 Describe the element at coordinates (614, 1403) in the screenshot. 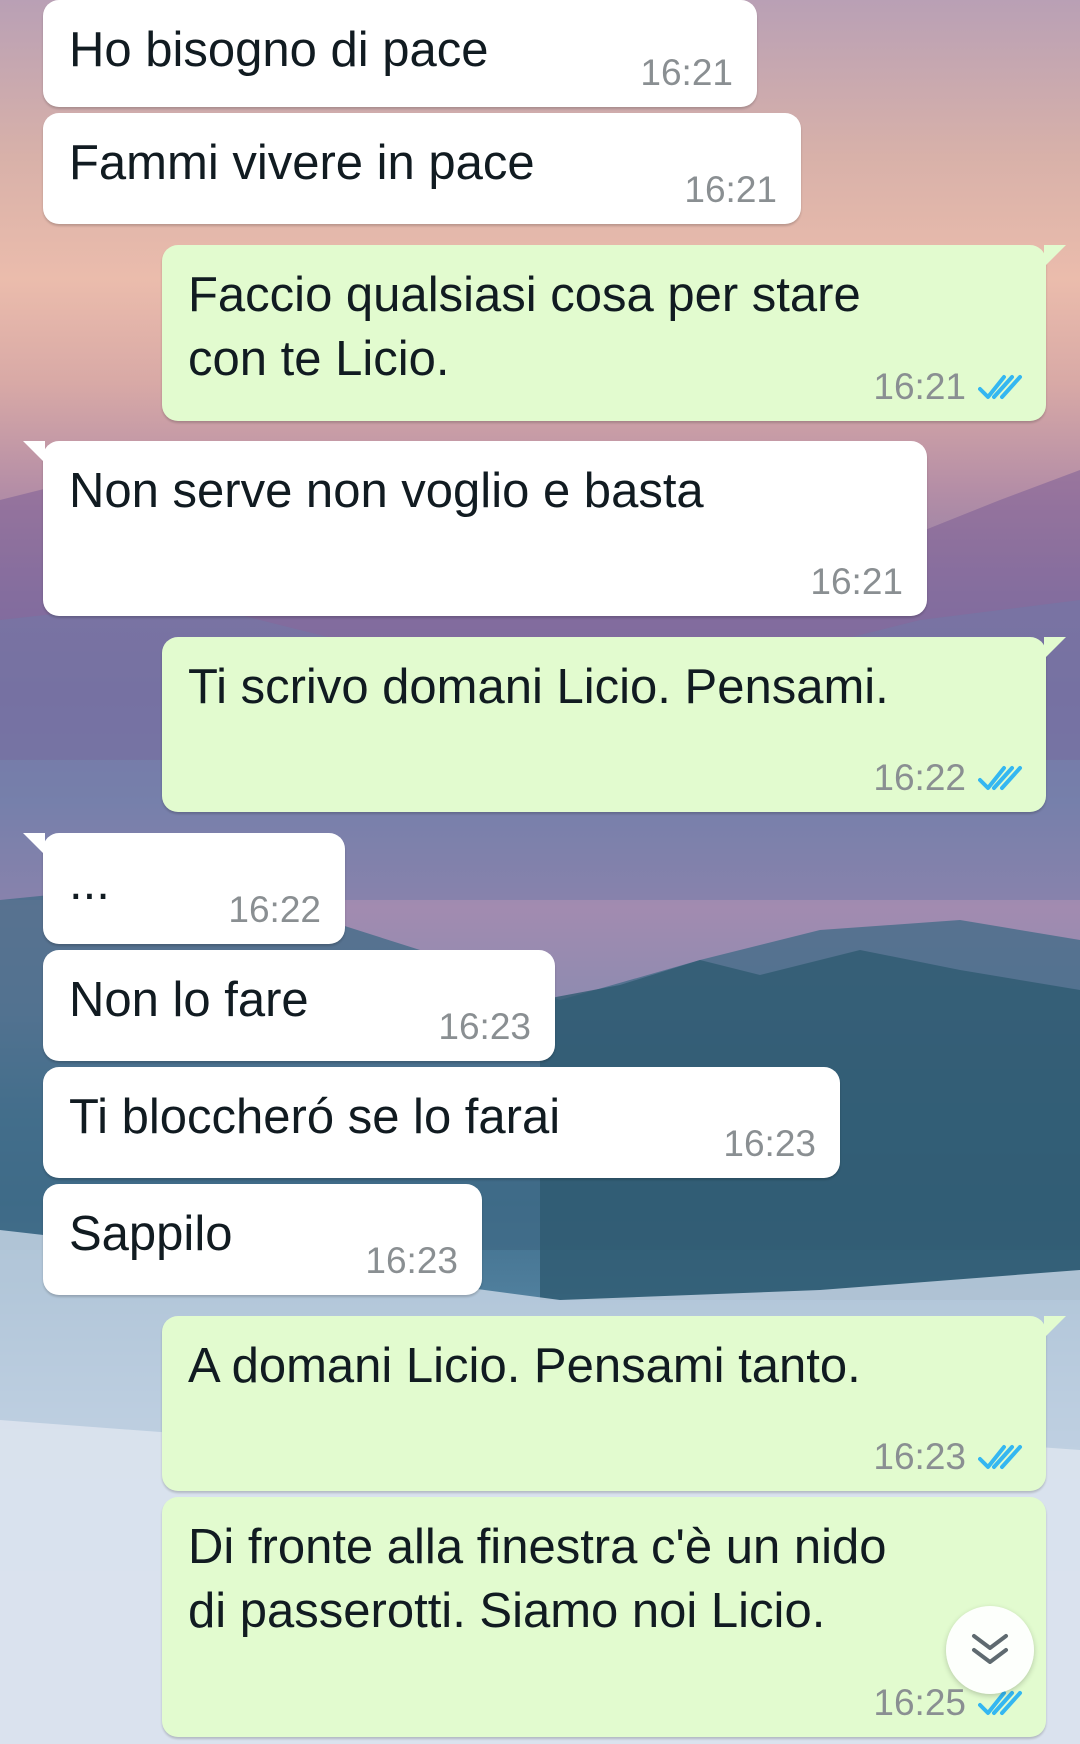

I see `outgoing-message: A domani Licio. Pensami tanto. 16:23` at that location.